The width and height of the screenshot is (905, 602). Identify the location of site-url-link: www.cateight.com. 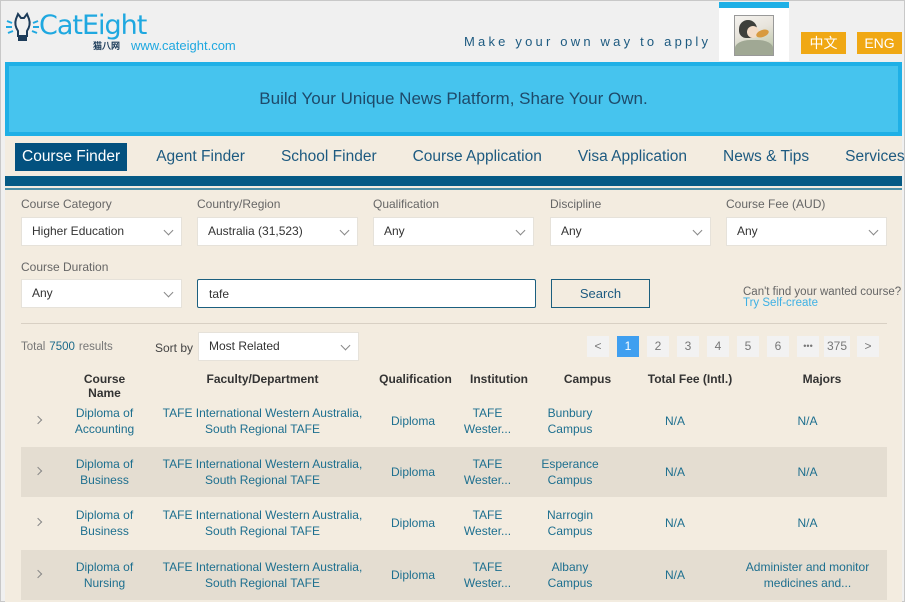
(183, 45).